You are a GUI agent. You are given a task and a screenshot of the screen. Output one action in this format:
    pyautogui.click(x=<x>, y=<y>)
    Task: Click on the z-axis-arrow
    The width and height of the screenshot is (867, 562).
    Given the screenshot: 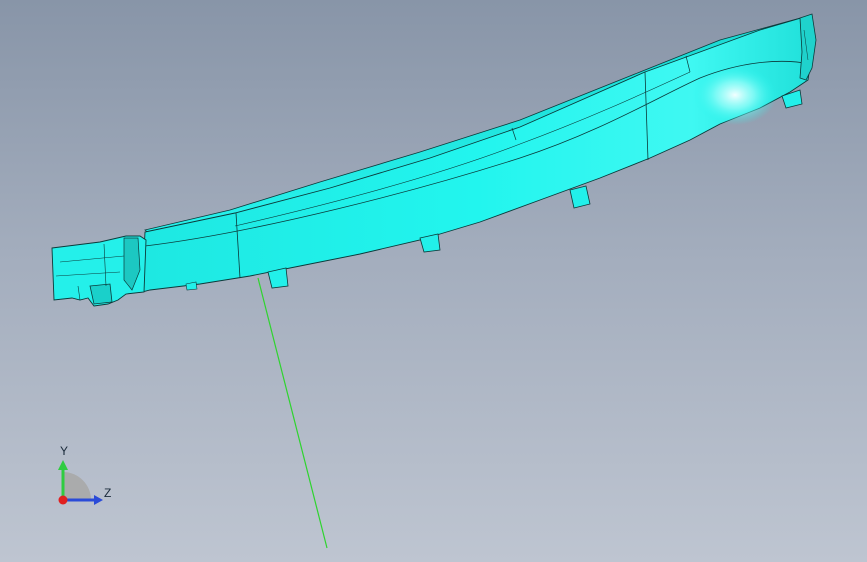 What is the action you would take?
    pyautogui.click(x=98, y=500)
    